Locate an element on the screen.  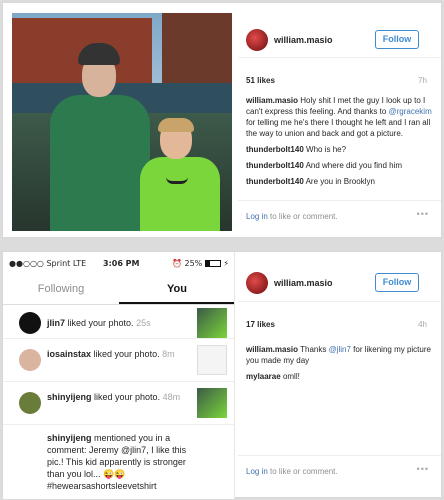
notification-text: shinyijeng liked your photo. 48m is located at coordinates (114, 397).